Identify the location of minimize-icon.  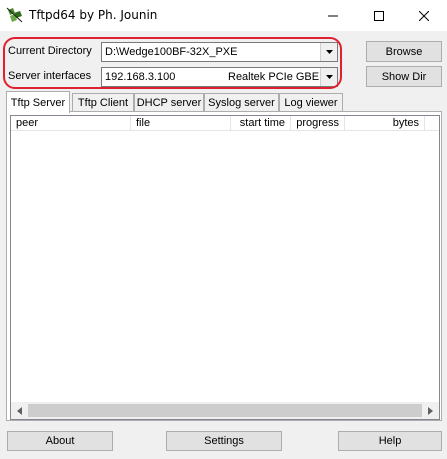
(333, 15).